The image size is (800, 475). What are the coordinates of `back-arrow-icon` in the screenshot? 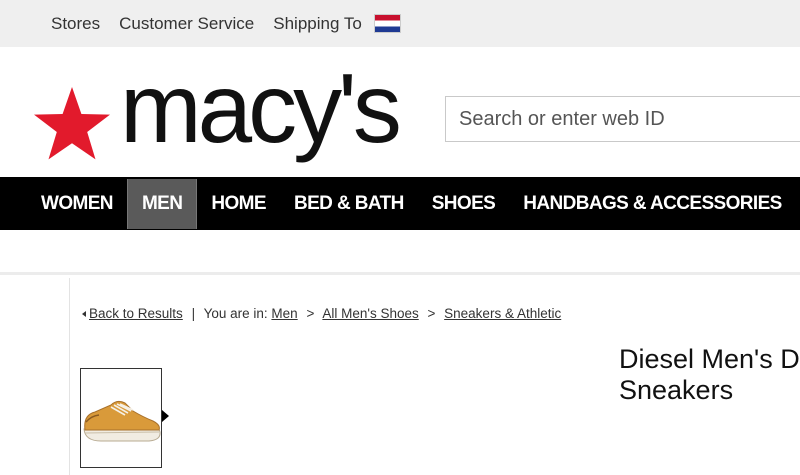 It's located at (84, 314).